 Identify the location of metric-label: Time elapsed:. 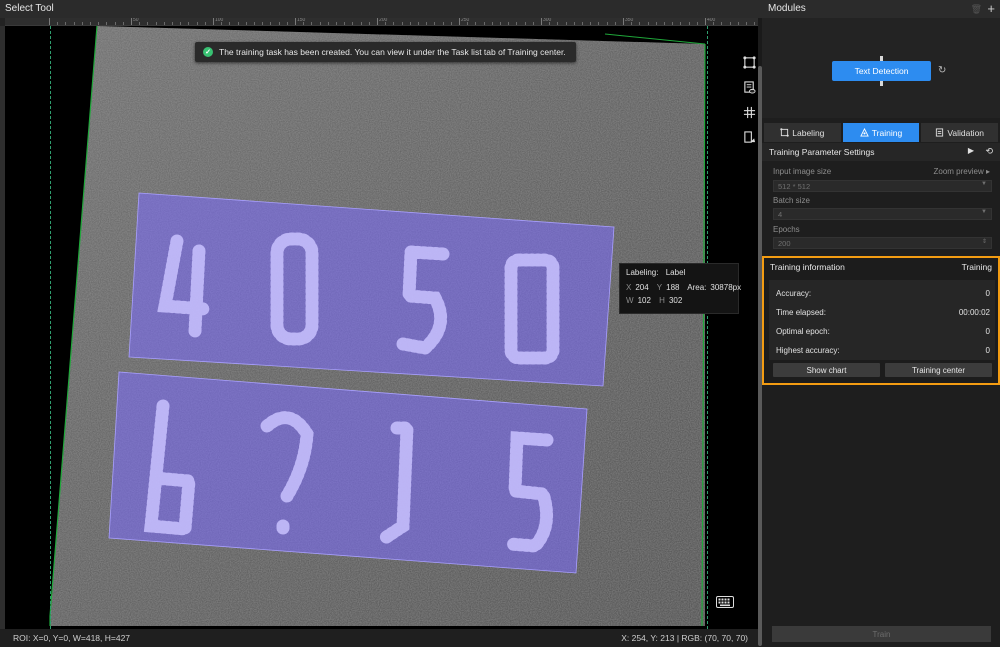
(801, 312).